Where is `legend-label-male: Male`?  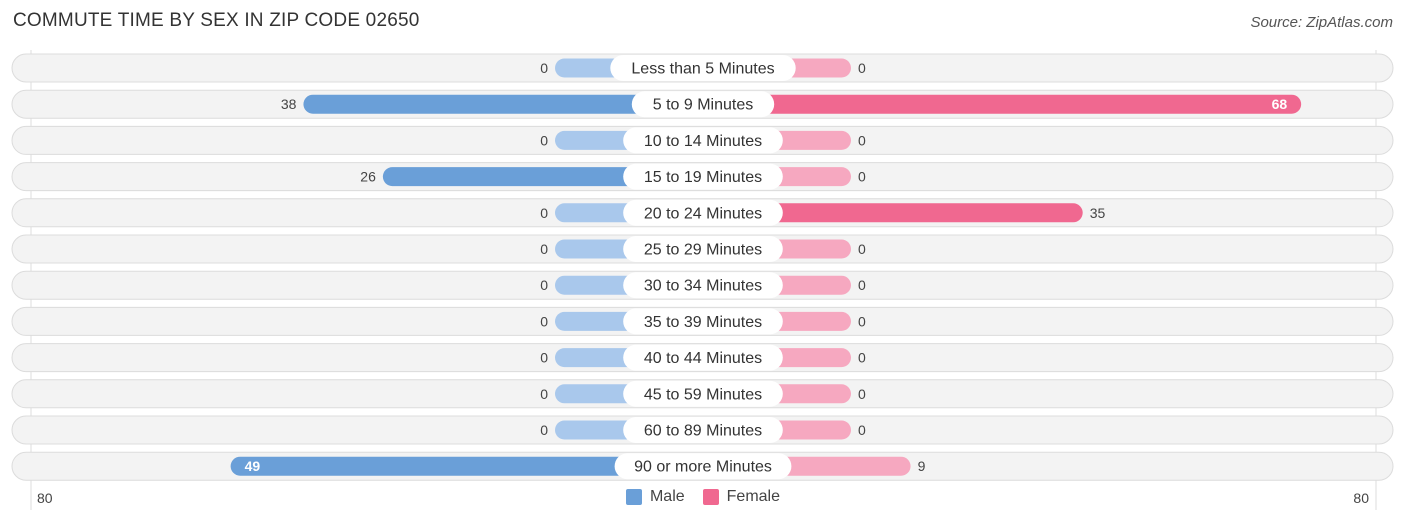 legend-label-male: Male is located at coordinates (667, 496).